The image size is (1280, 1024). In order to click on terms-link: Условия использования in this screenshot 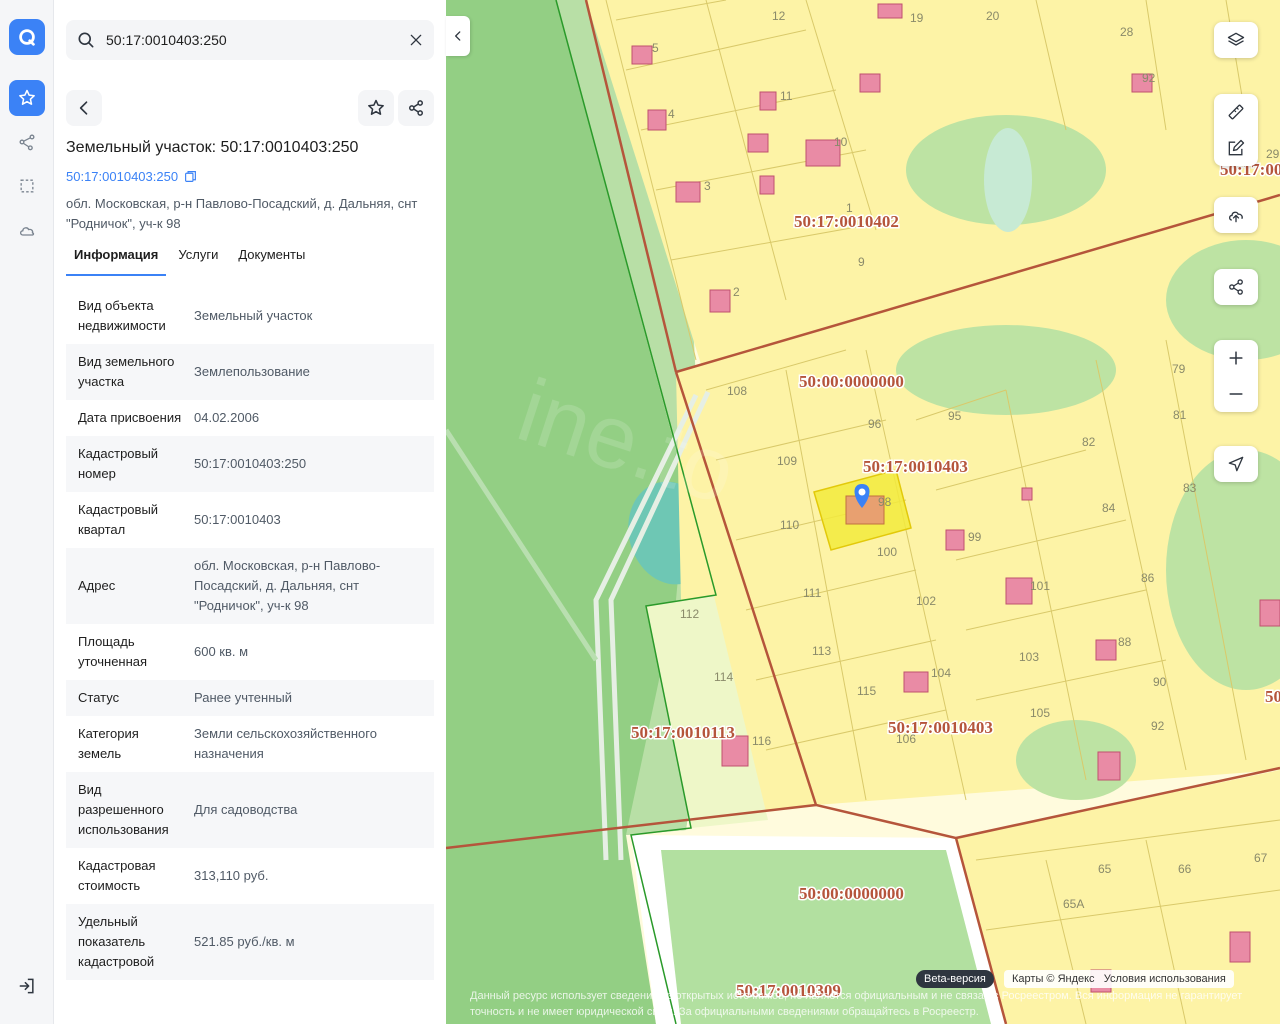, I will do `click(1165, 979)`.